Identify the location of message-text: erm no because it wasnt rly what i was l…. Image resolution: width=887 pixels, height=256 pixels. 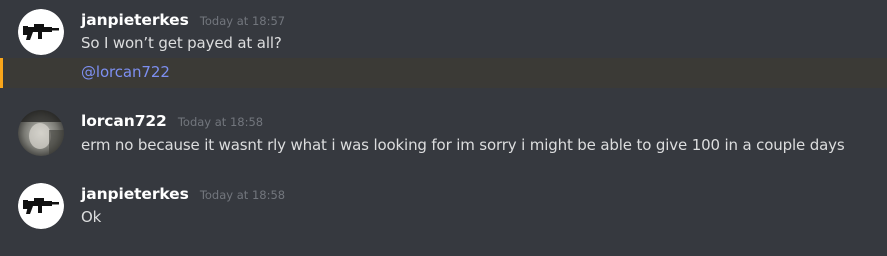
(463, 145).